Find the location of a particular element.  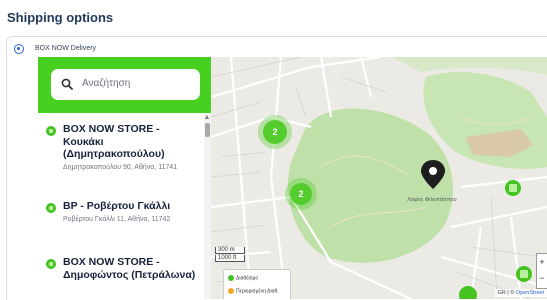

zoom-out-button: − is located at coordinates (542, 278).